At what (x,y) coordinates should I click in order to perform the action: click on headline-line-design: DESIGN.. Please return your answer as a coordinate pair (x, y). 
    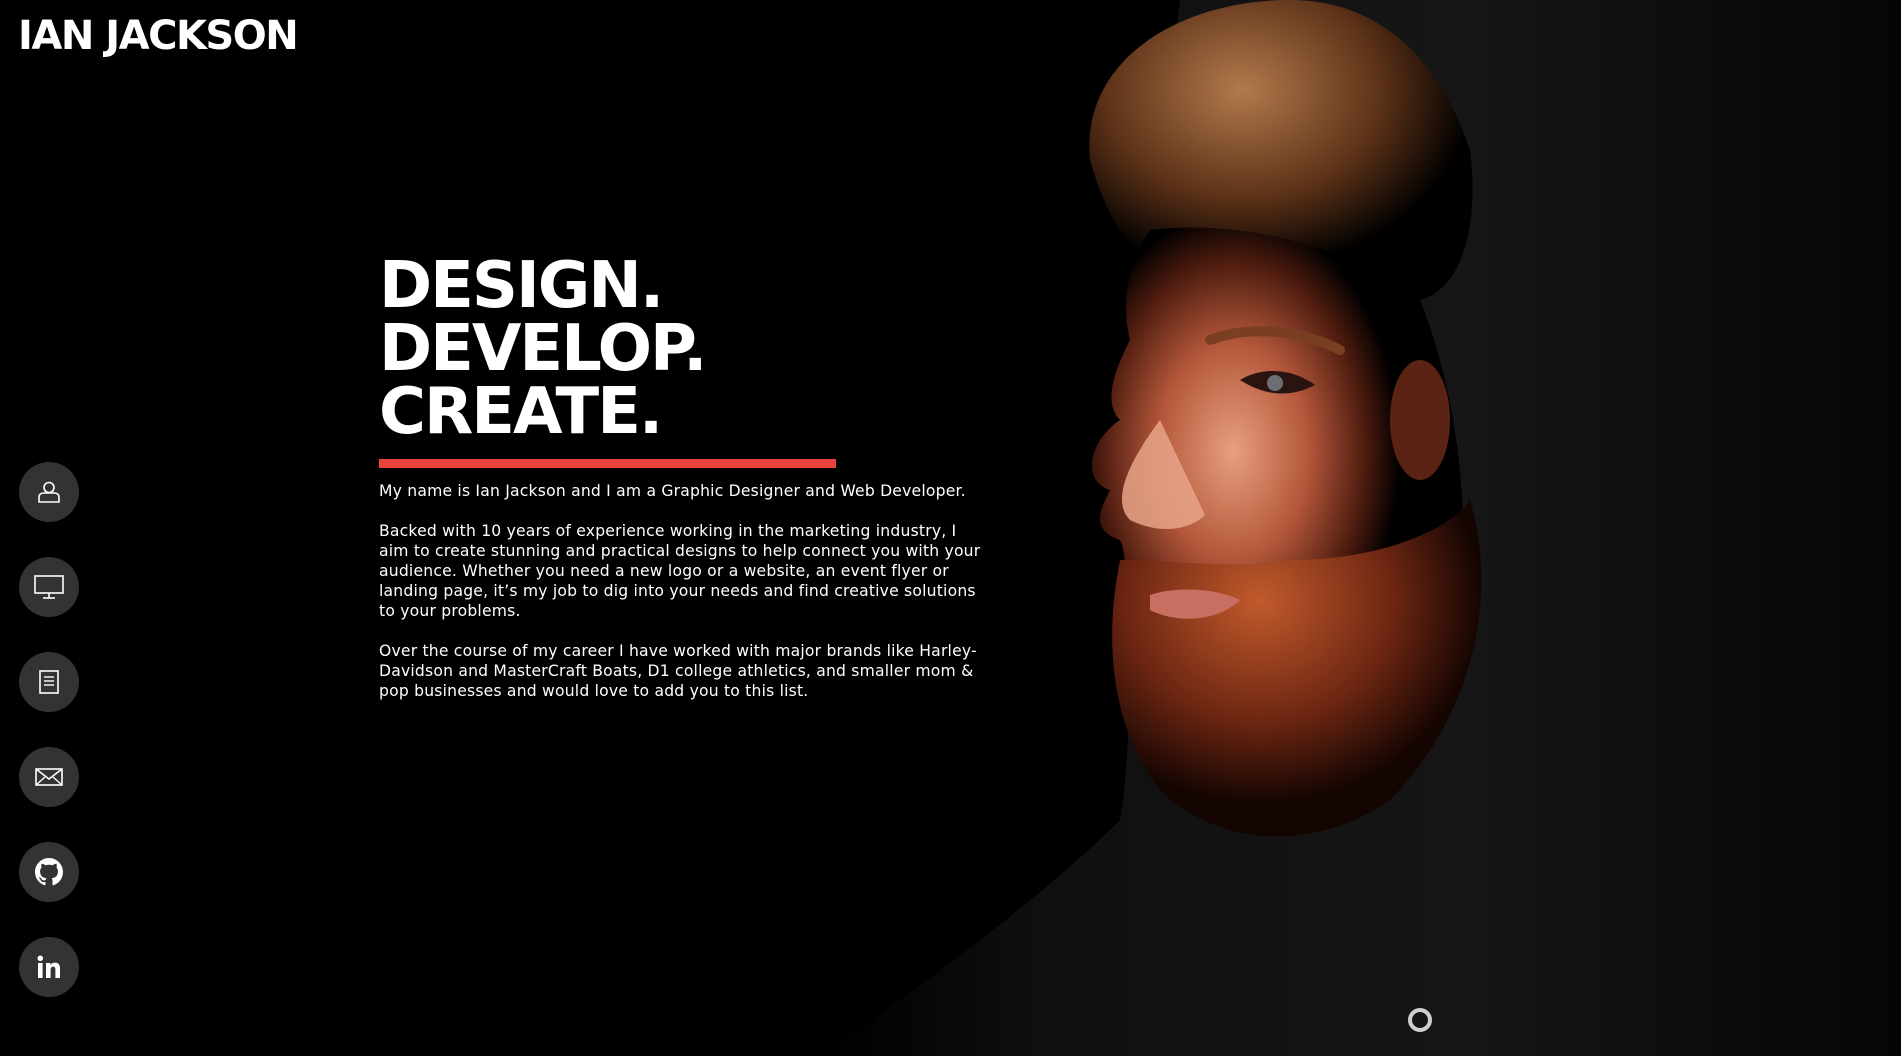
    Looking at the image, I should click on (521, 286).